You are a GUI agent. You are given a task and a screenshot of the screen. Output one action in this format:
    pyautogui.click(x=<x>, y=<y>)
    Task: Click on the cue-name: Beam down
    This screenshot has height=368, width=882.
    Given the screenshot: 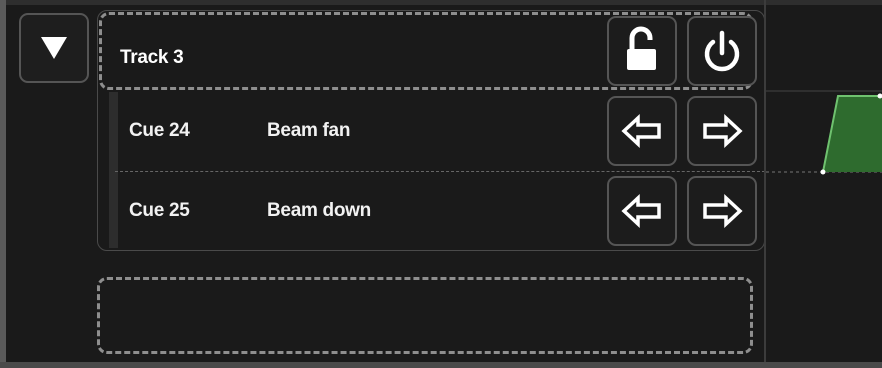 What is the action you would take?
    pyautogui.click(x=319, y=210)
    